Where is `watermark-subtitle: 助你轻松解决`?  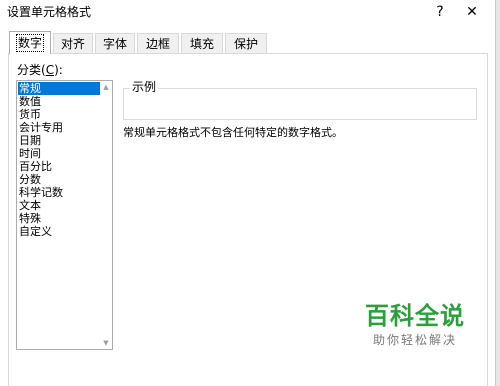
watermark-subtitle: 助你轻松解决 is located at coordinates (414, 340).